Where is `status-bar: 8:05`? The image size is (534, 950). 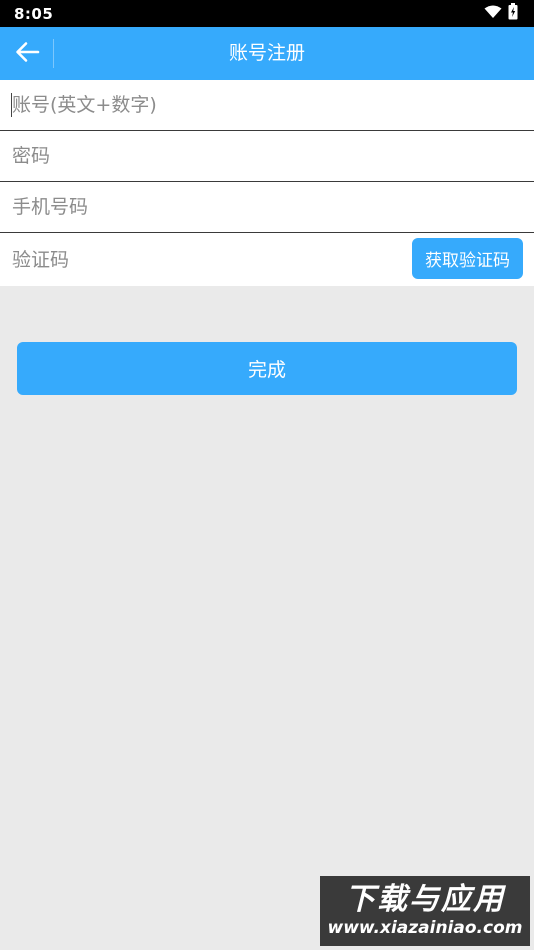 status-bar: 8:05 is located at coordinates (267, 13).